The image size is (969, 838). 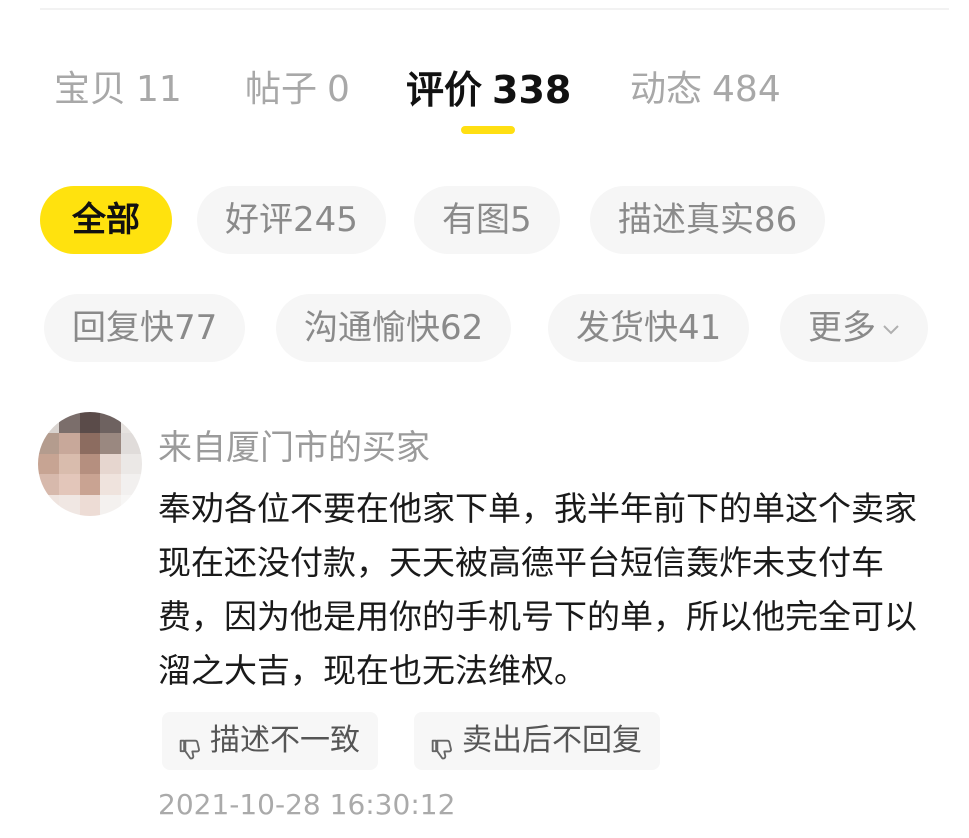 I want to click on tab-count: 484, so click(x=746, y=89).